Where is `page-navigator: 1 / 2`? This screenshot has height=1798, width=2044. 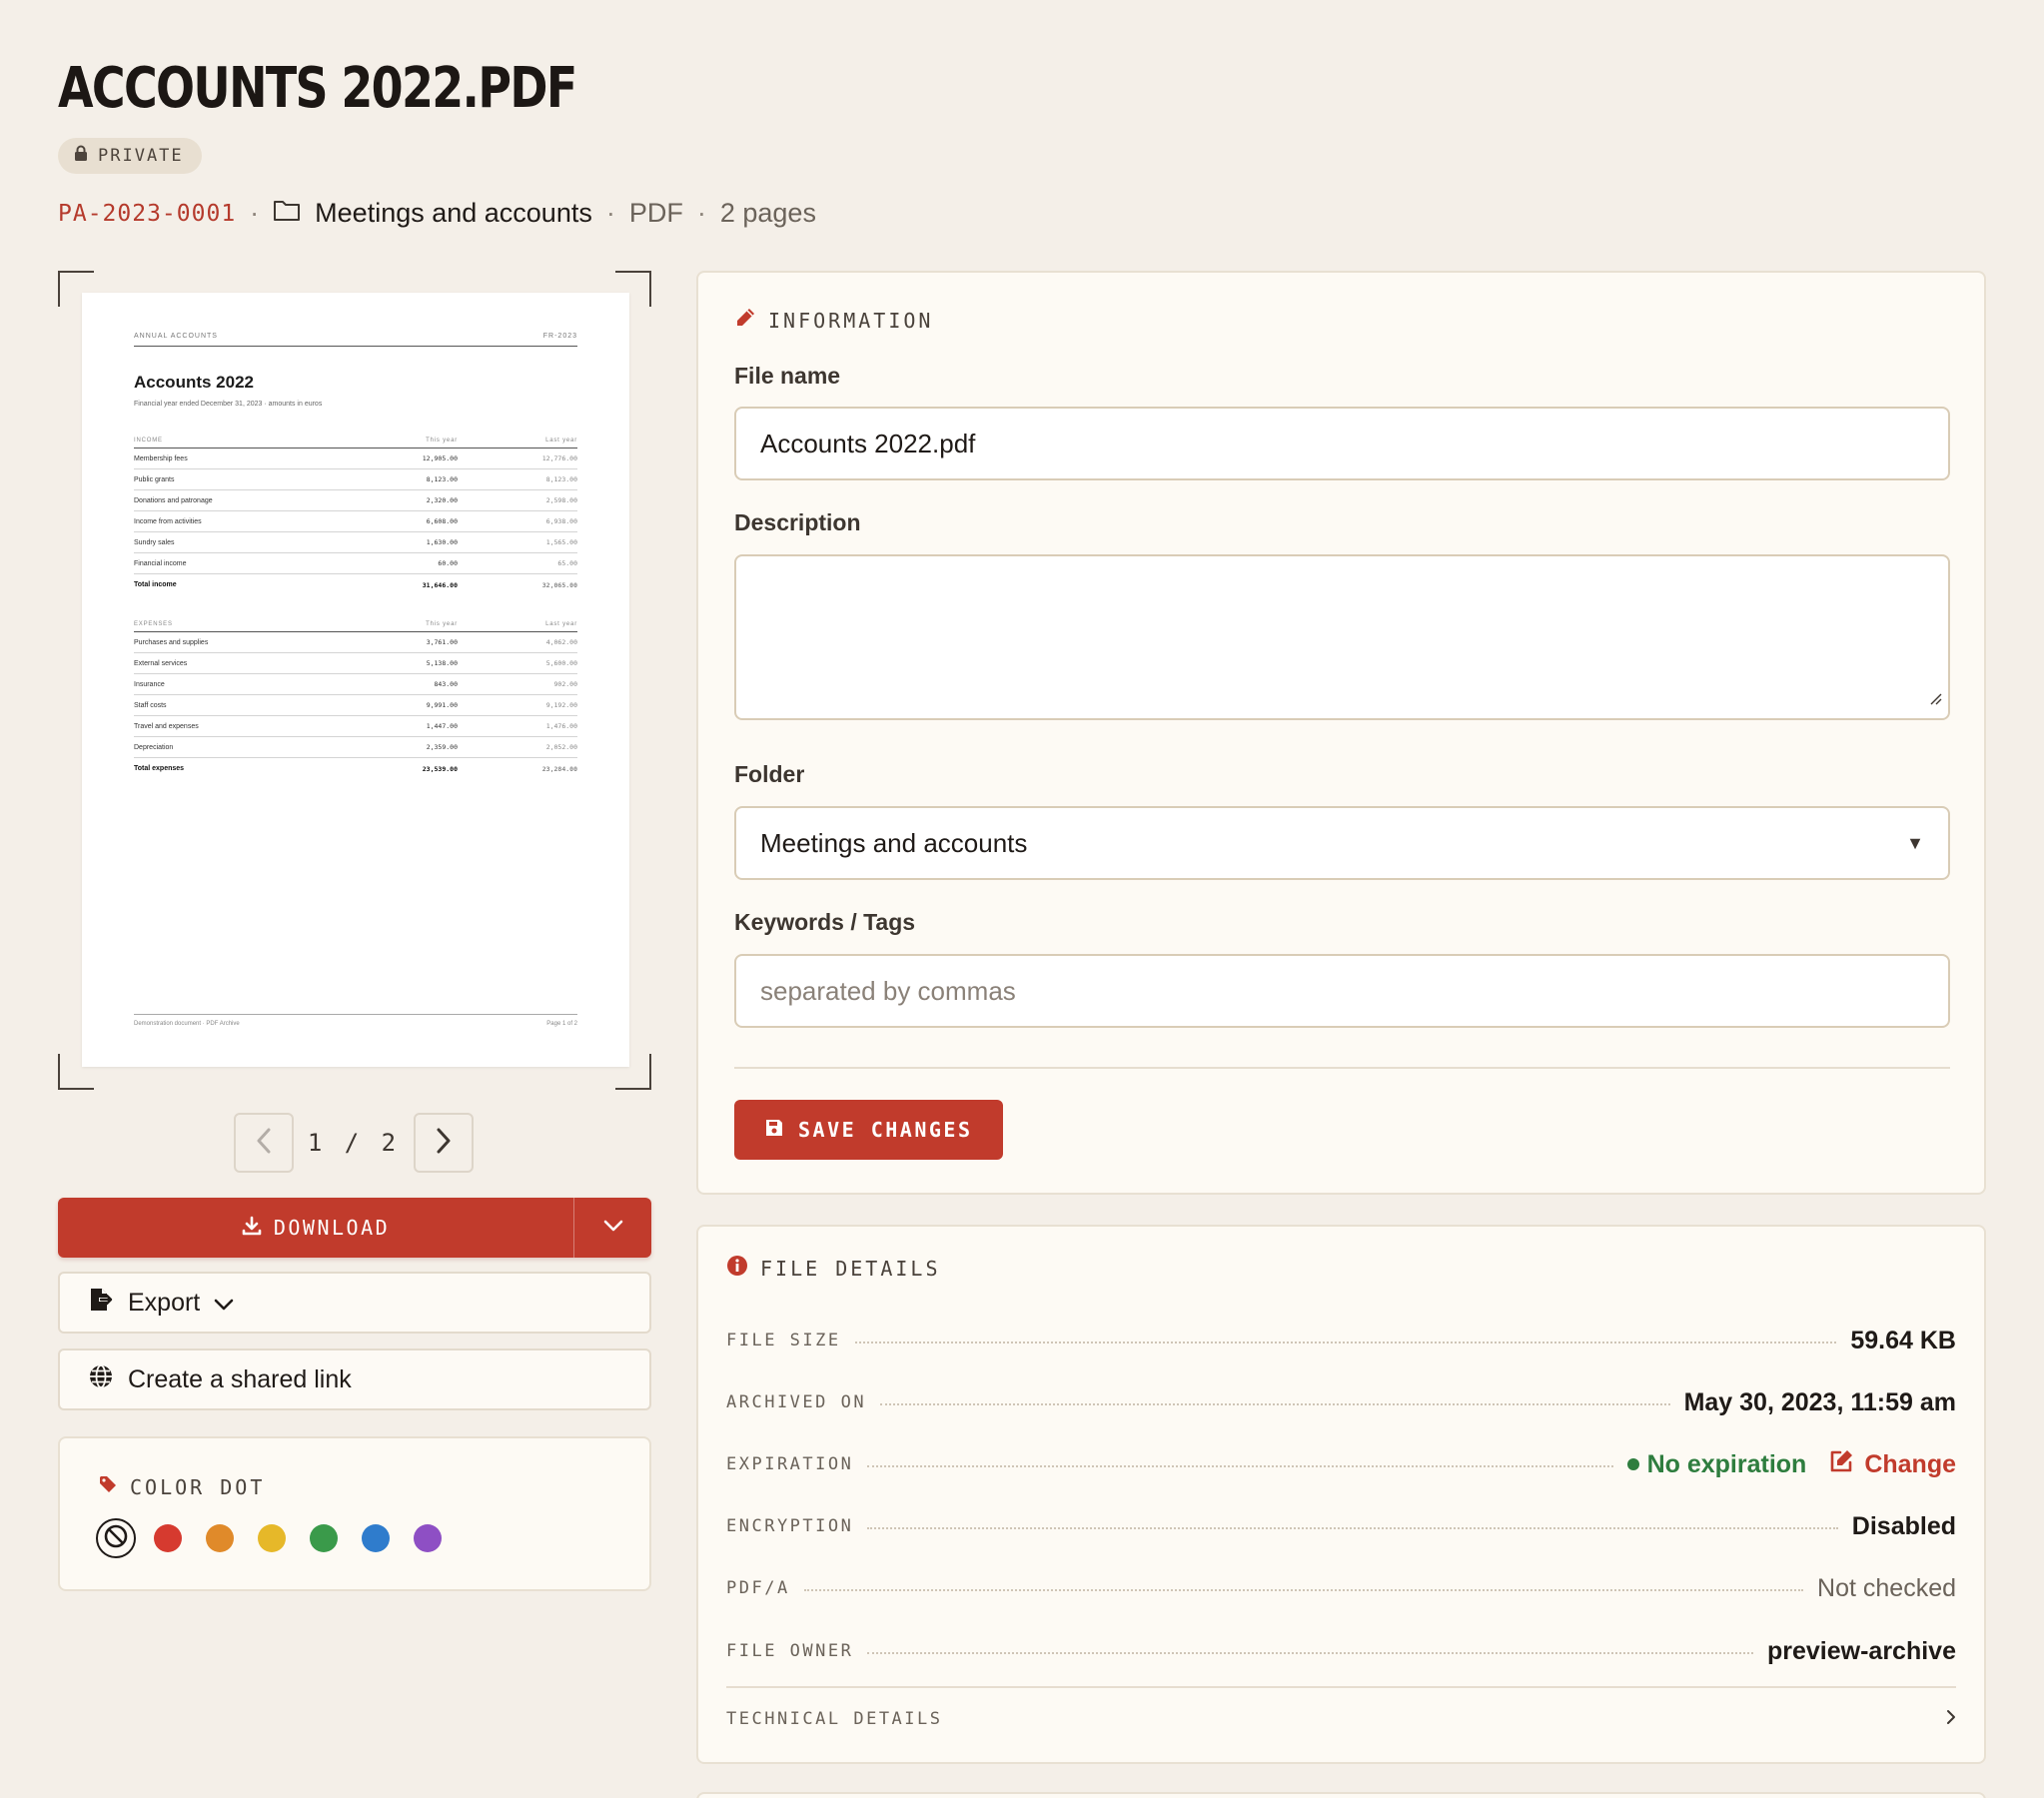
page-navigator: 1 / 2 is located at coordinates (354, 1143).